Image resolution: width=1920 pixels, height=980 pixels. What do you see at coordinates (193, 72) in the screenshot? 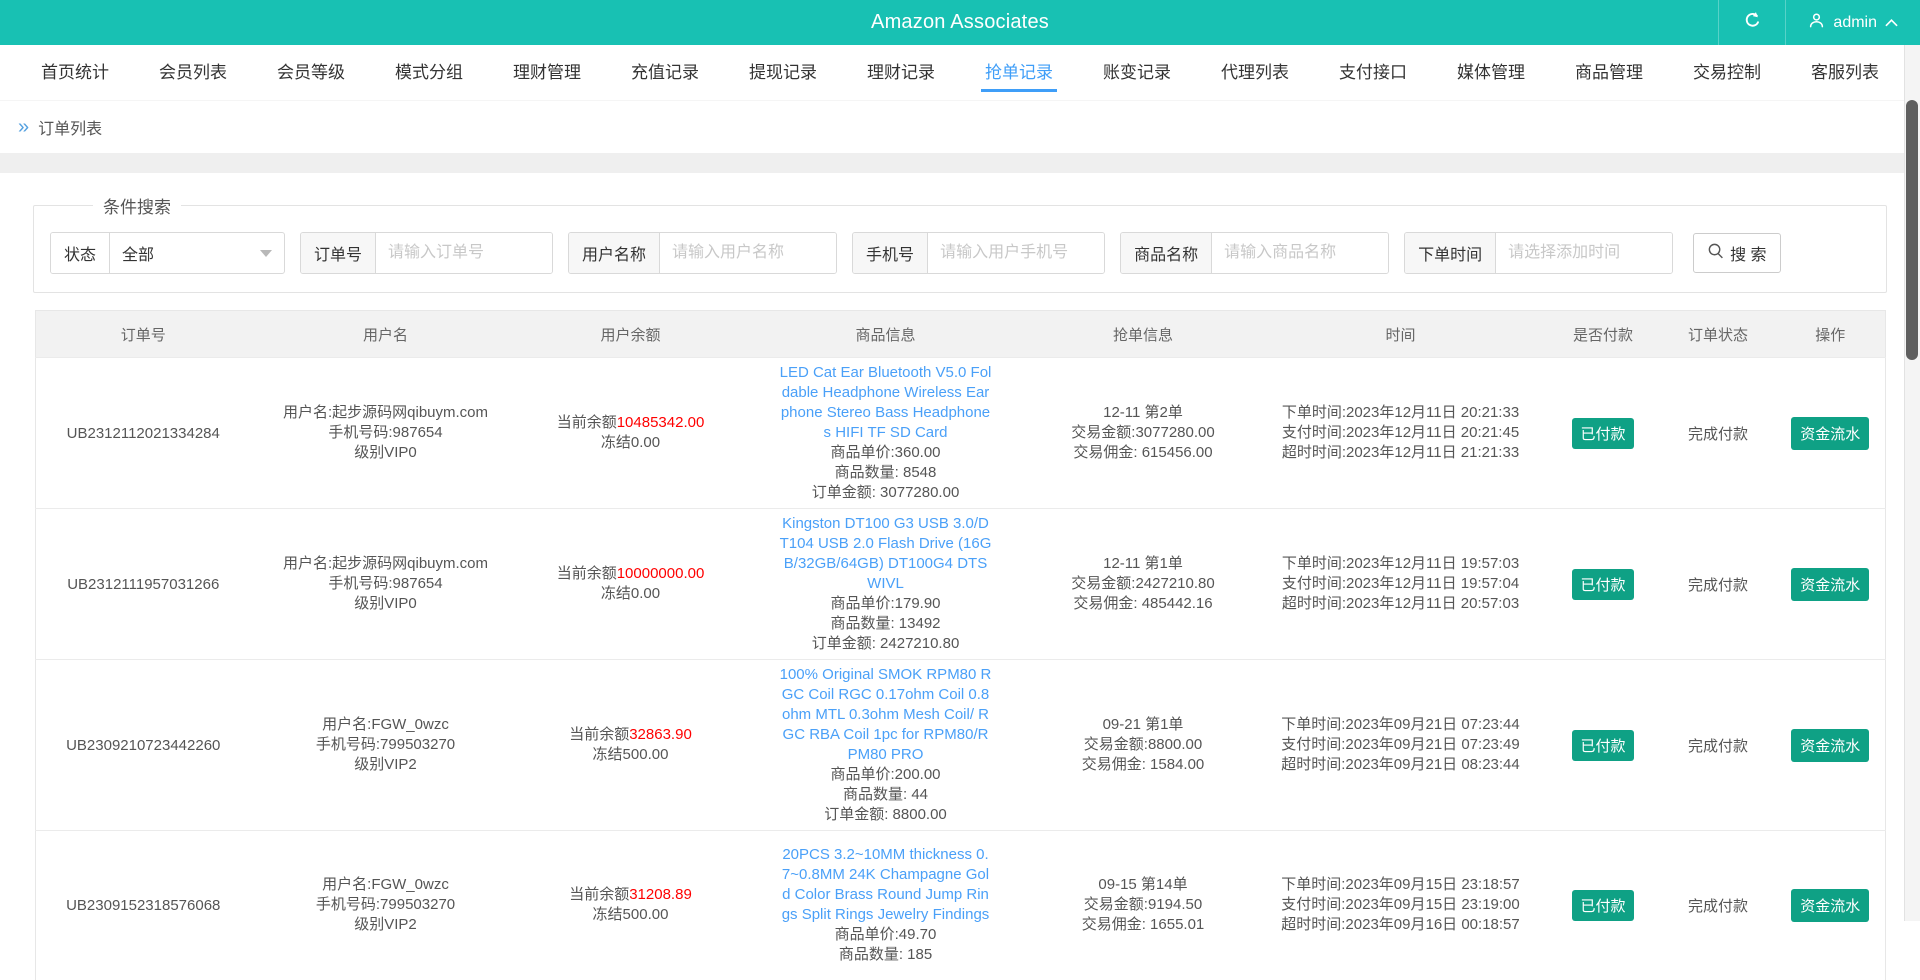
I see `nav-tab: 会员列表` at bounding box center [193, 72].